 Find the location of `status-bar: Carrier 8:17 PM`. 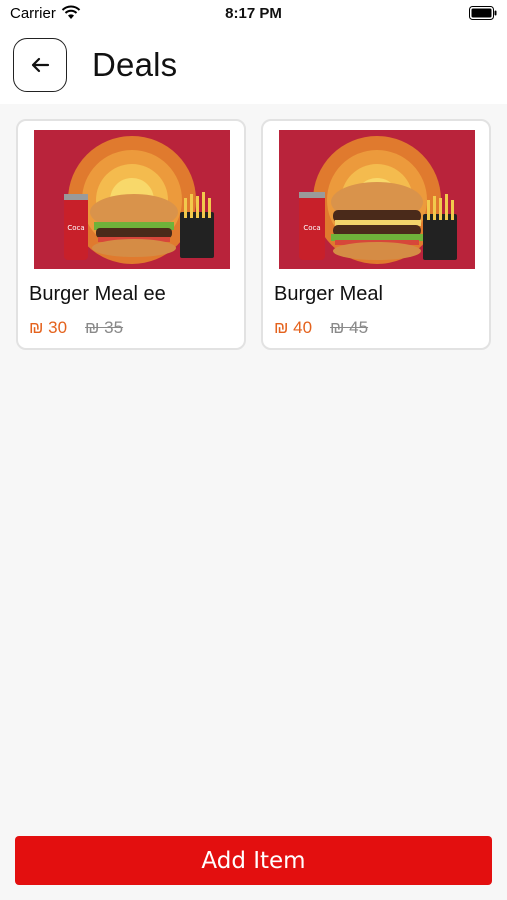

status-bar: Carrier 8:17 PM is located at coordinates (253, 13).